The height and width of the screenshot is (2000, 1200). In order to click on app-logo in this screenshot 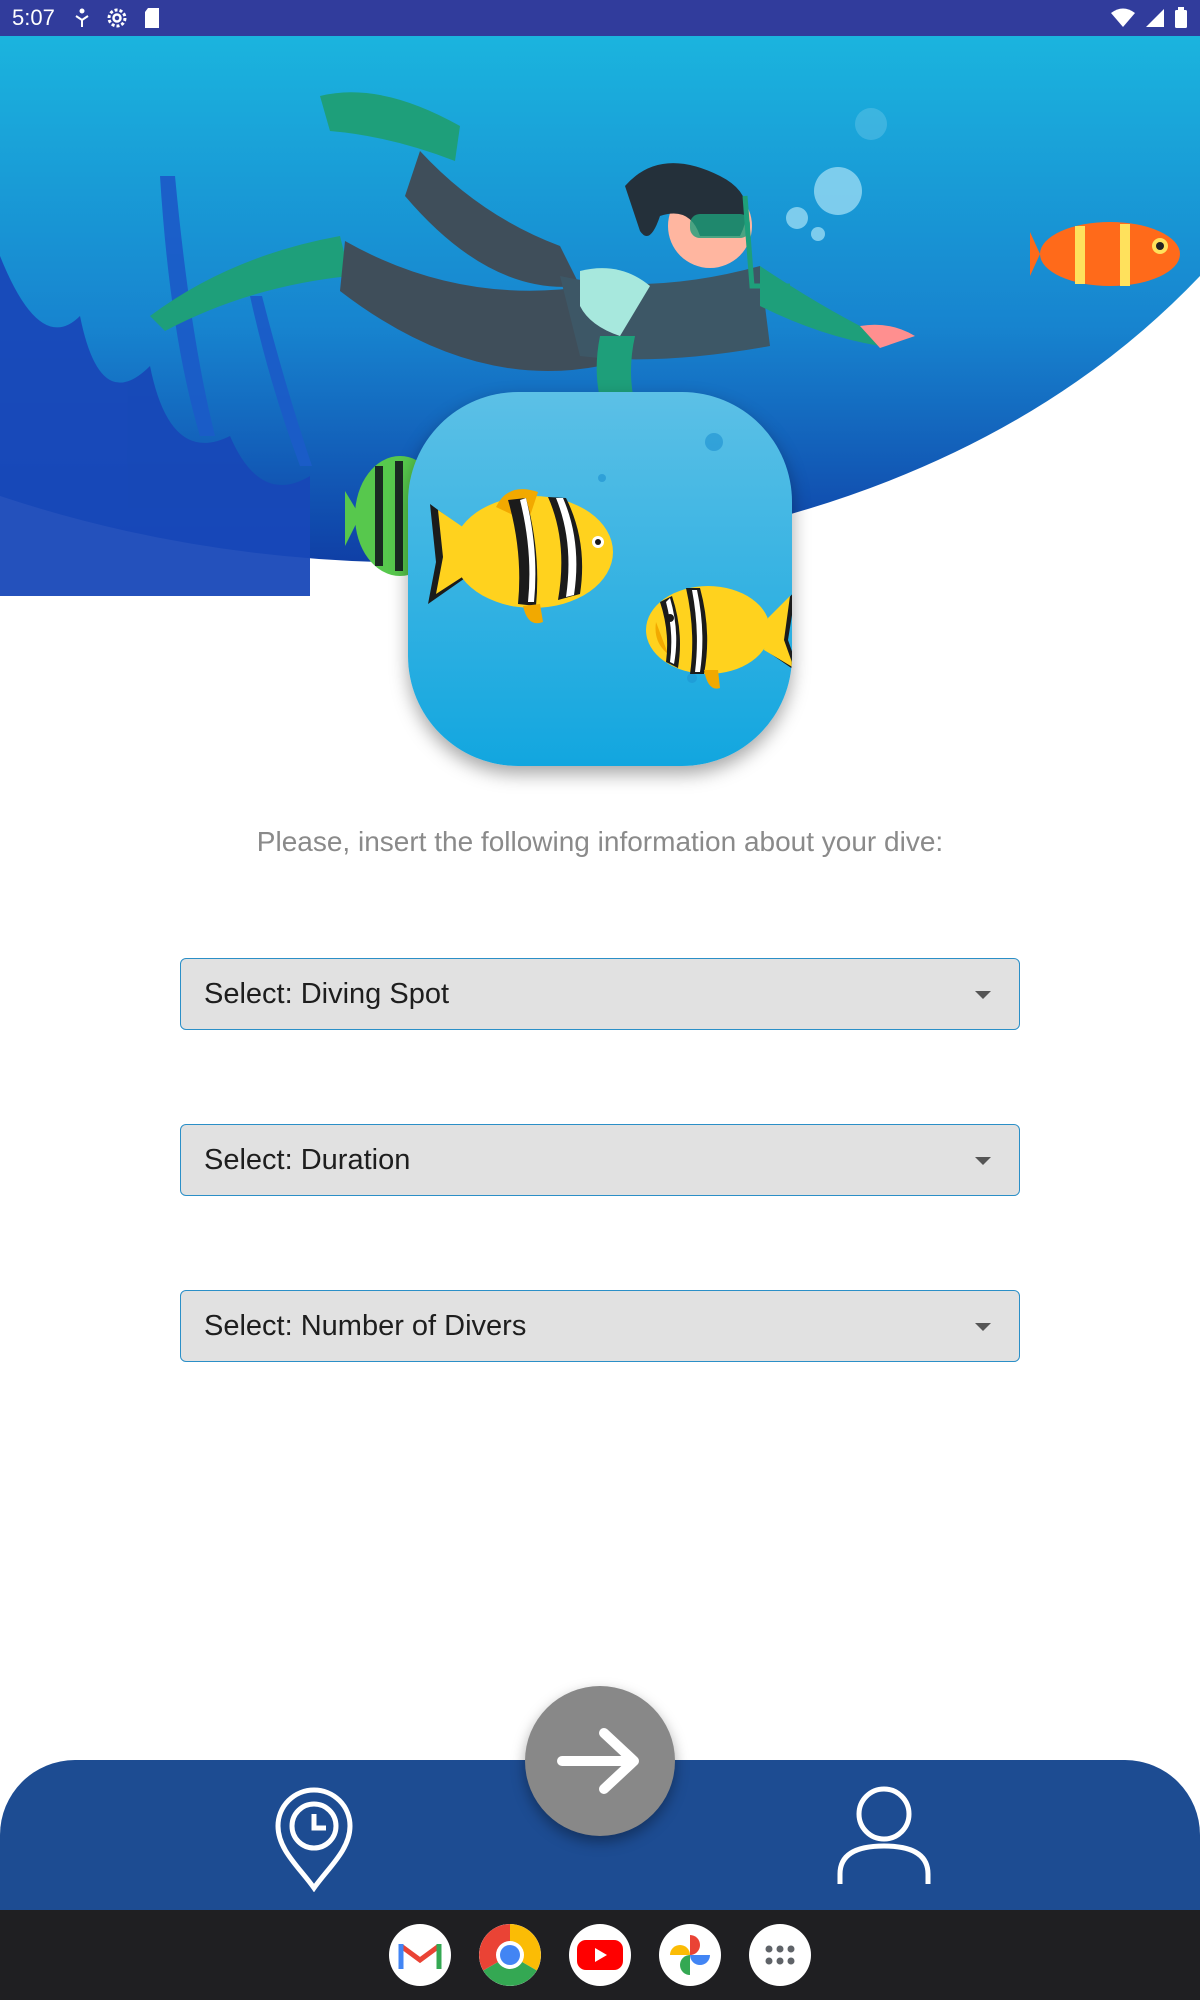, I will do `click(600, 579)`.